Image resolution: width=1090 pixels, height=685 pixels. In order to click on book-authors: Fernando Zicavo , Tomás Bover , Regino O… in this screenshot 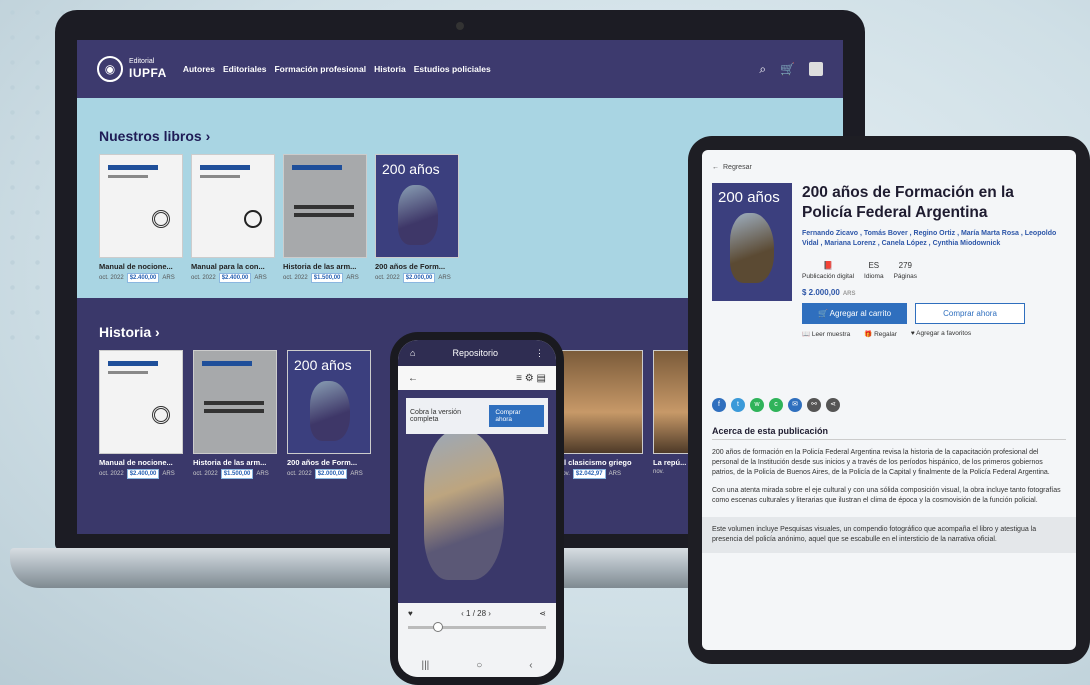, I will do `click(934, 239)`.